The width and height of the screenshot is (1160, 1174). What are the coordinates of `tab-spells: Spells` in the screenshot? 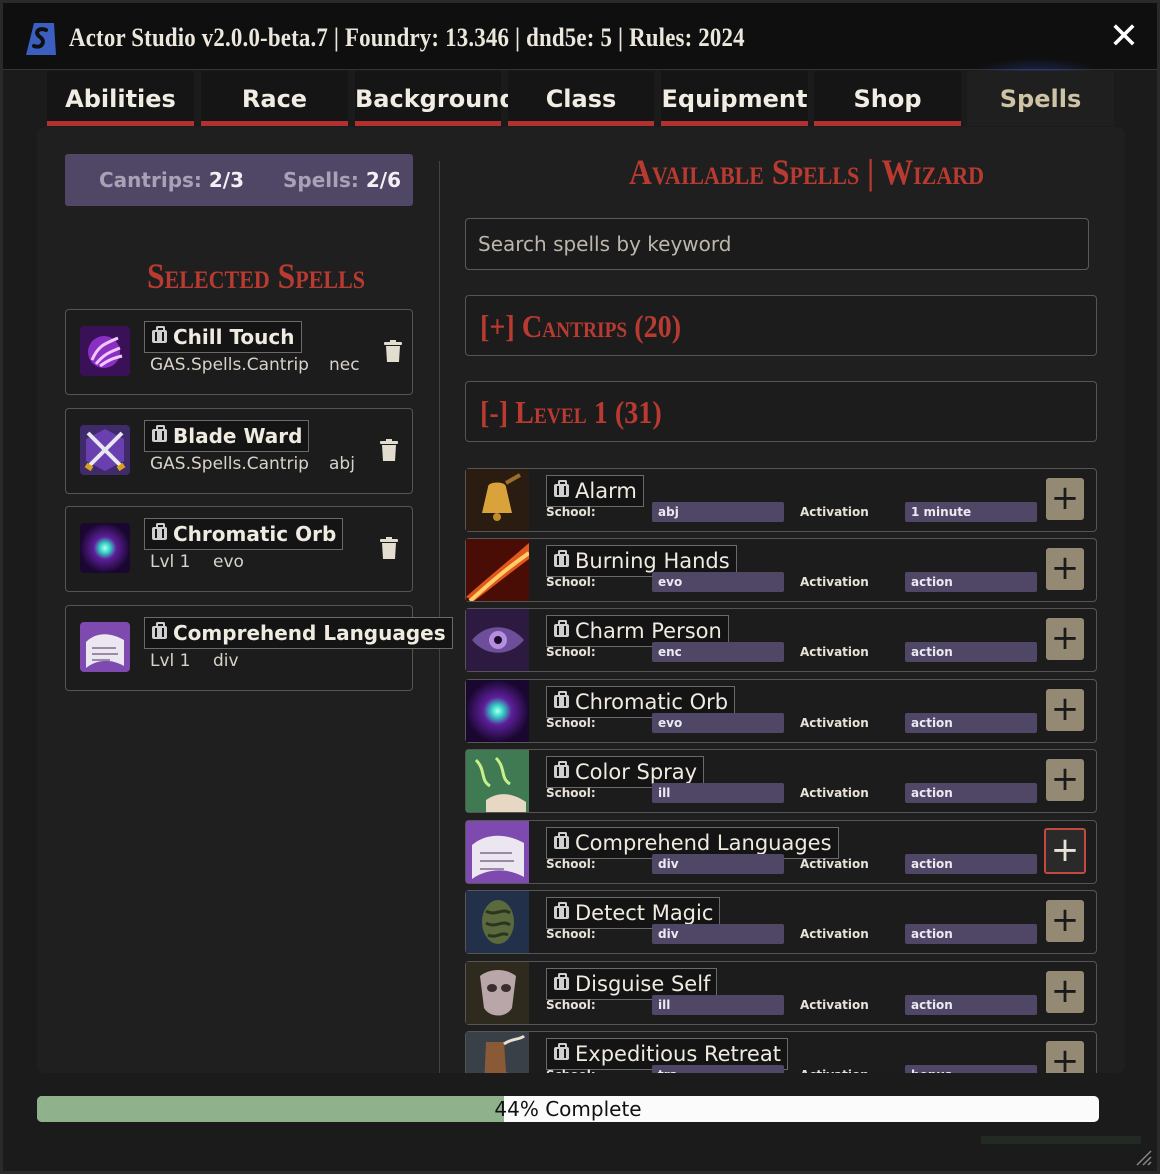 It's located at (1040, 98).